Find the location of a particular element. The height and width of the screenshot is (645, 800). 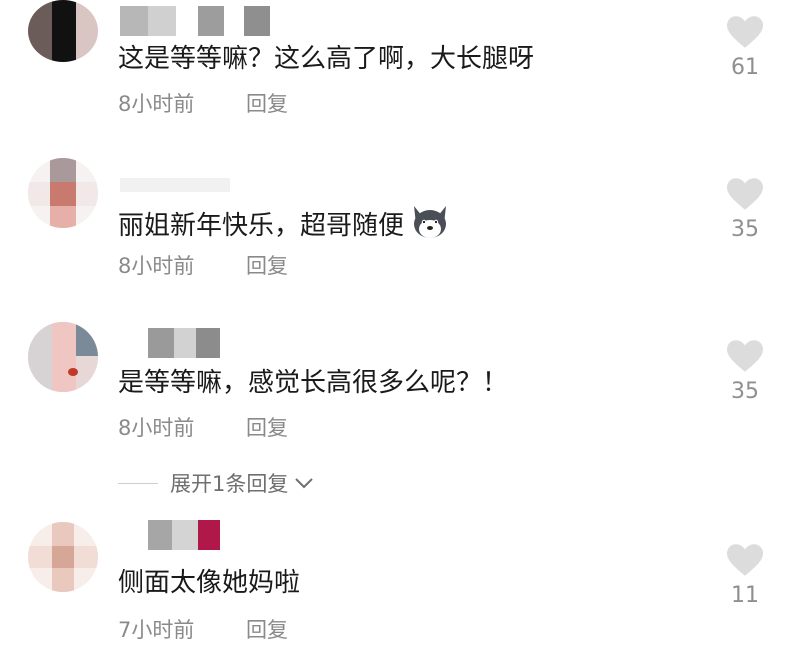

expand-replies-label: 展开1条回复 is located at coordinates (229, 484).